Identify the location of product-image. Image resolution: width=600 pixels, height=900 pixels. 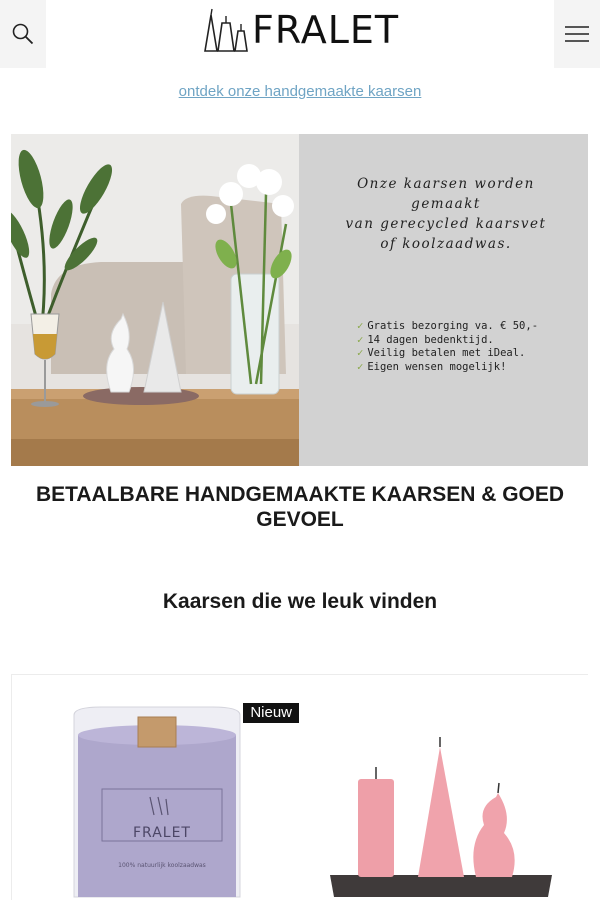
(444, 787).